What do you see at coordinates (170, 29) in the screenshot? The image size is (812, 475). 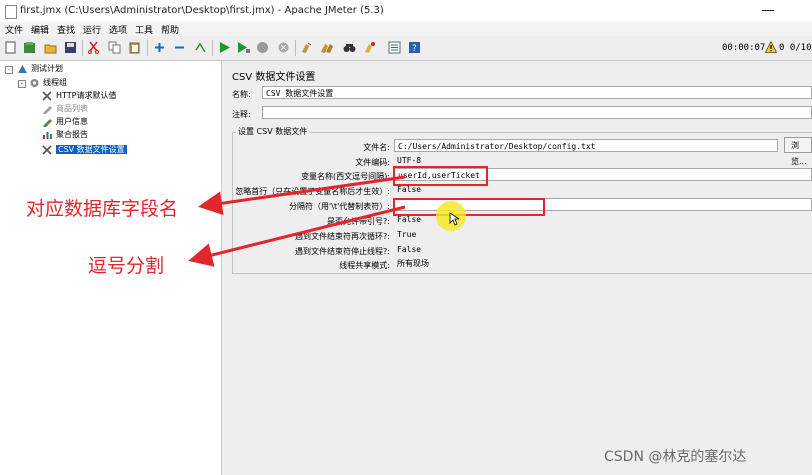 I see `menu-help: 帮助` at bounding box center [170, 29].